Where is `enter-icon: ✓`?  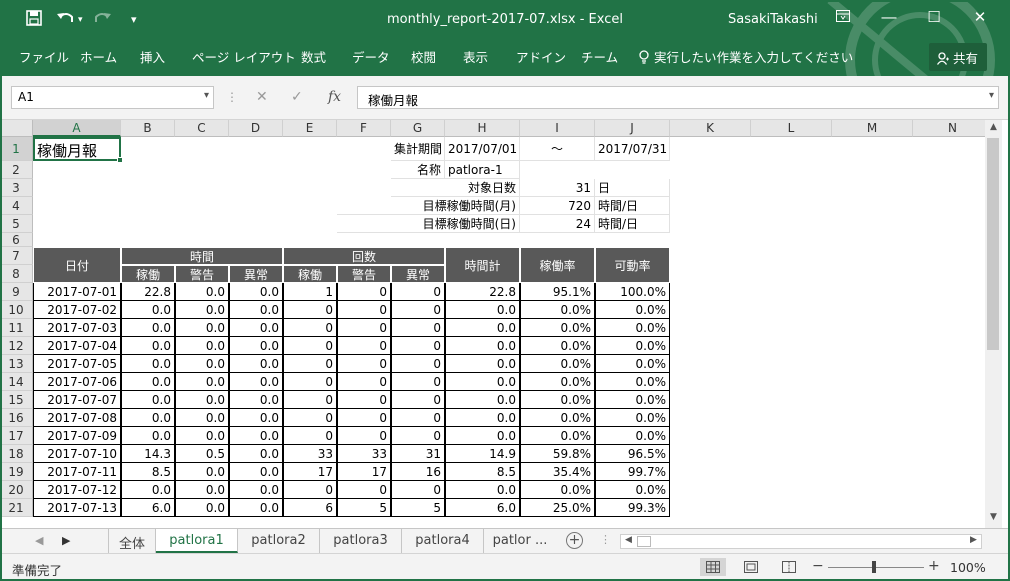 enter-icon: ✓ is located at coordinates (297, 97).